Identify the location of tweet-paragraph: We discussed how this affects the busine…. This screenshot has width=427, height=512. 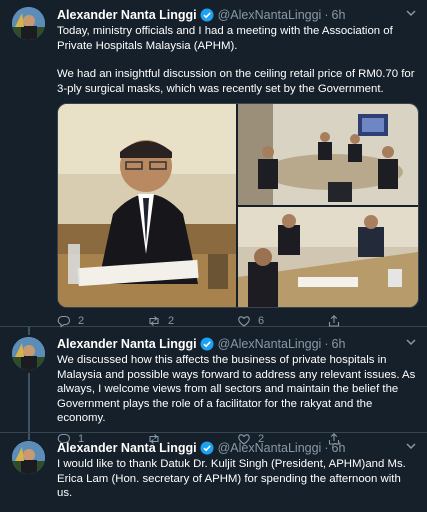
(236, 389).